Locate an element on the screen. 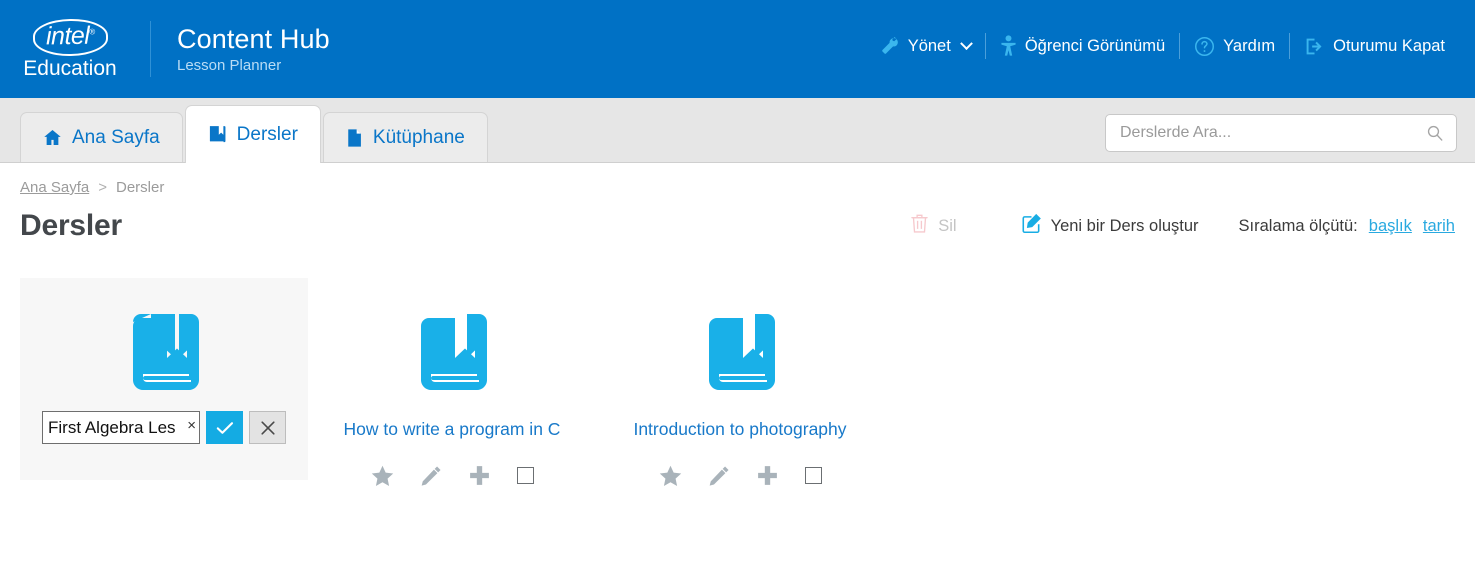 The image size is (1475, 561). header-nav-manage: Yönet is located at coordinates (925, 46).